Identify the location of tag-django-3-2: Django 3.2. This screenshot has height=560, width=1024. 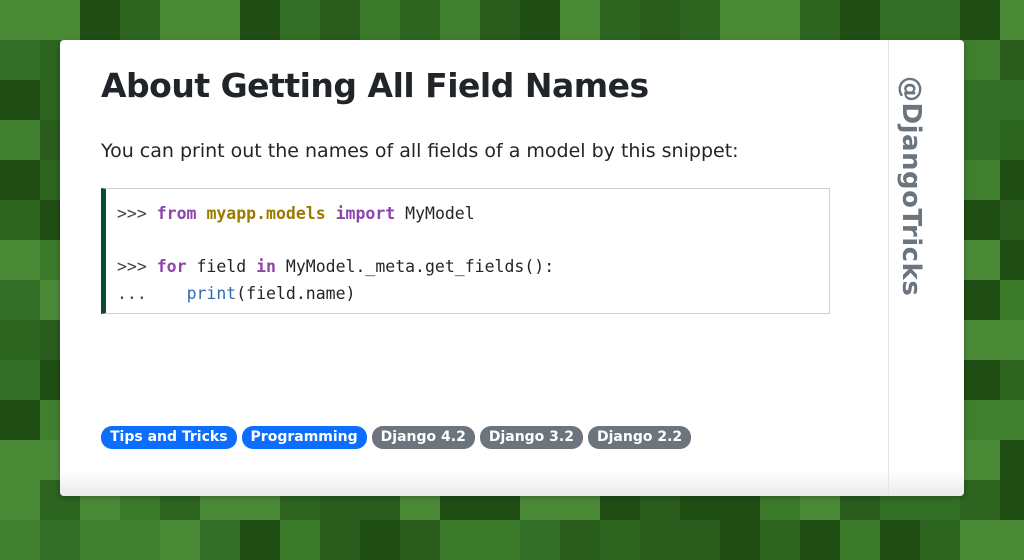
(531, 437).